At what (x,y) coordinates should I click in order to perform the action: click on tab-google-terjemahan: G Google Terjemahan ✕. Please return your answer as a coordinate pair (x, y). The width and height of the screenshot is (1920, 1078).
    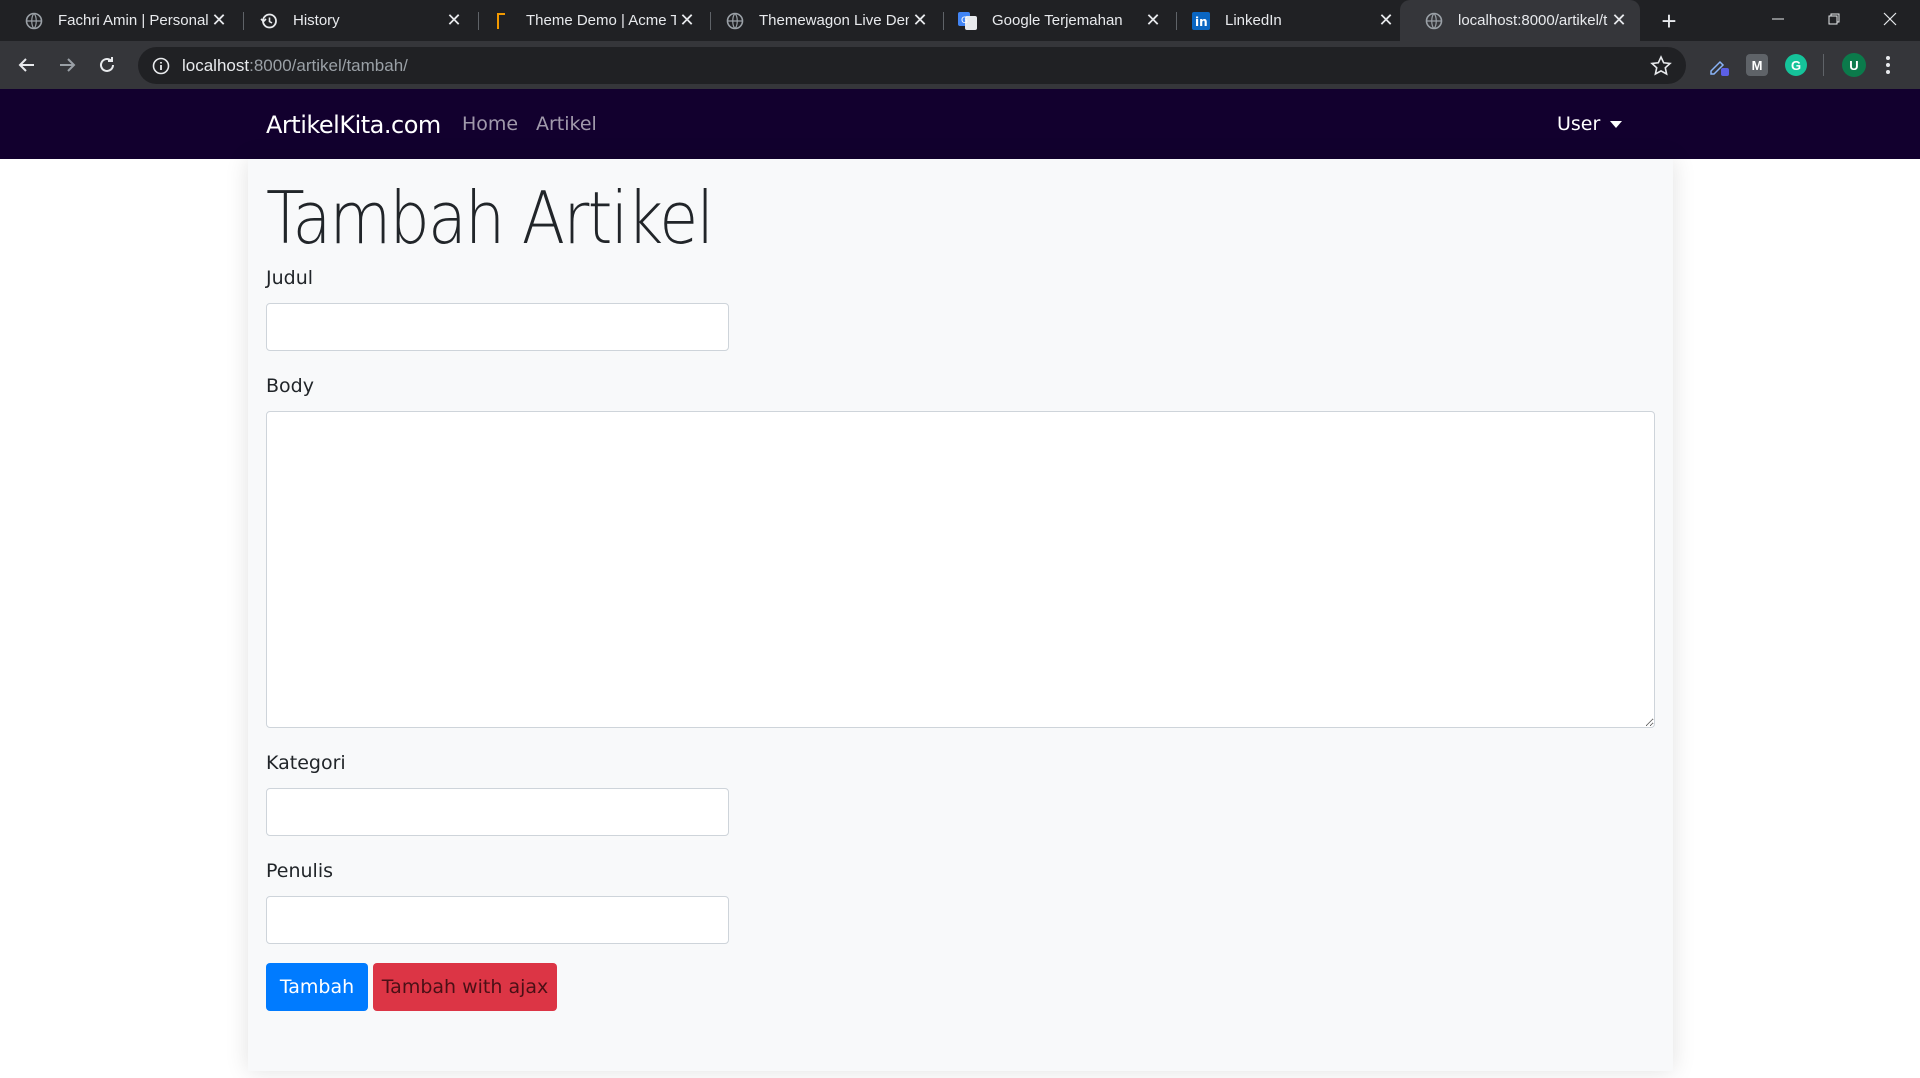
    Looking at the image, I should click on (1054, 20).